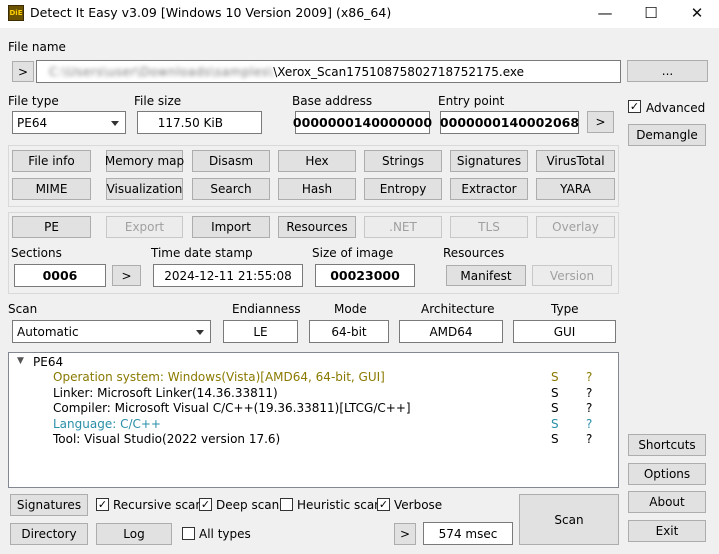 The height and width of the screenshot is (554, 719). What do you see at coordinates (144, 227) in the screenshot?
I see `export-button: Export` at bounding box center [144, 227].